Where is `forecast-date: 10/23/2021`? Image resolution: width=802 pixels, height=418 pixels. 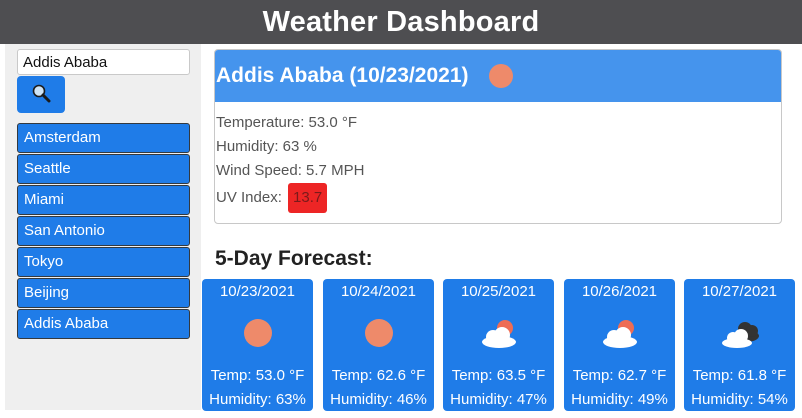
forecast-date: 10/23/2021 is located at coordinates (257, 291).